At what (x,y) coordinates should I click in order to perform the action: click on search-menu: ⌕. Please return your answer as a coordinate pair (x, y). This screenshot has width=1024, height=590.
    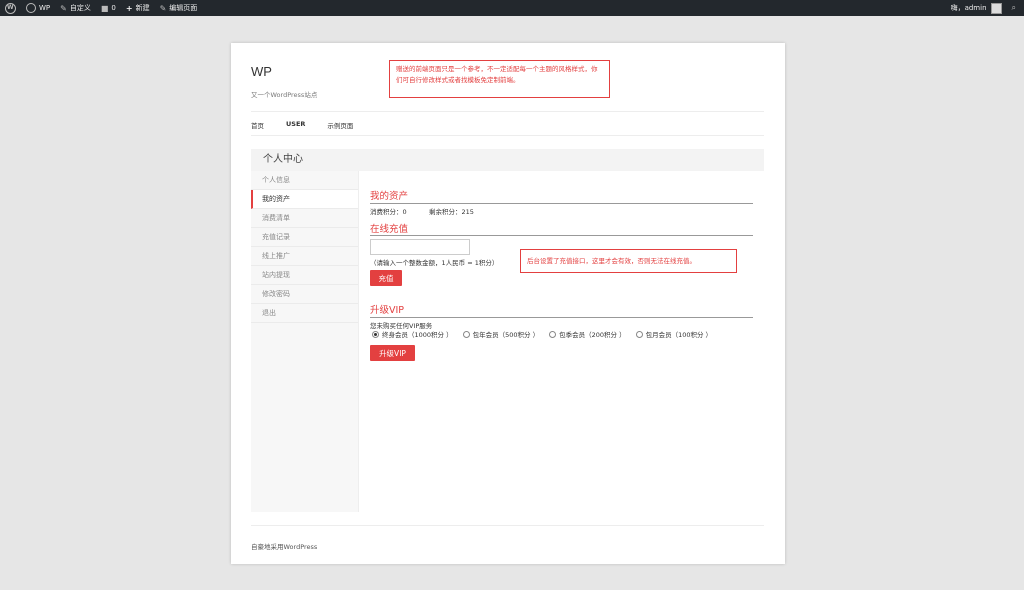
    Looking at the image, I should click on (1015, 8).